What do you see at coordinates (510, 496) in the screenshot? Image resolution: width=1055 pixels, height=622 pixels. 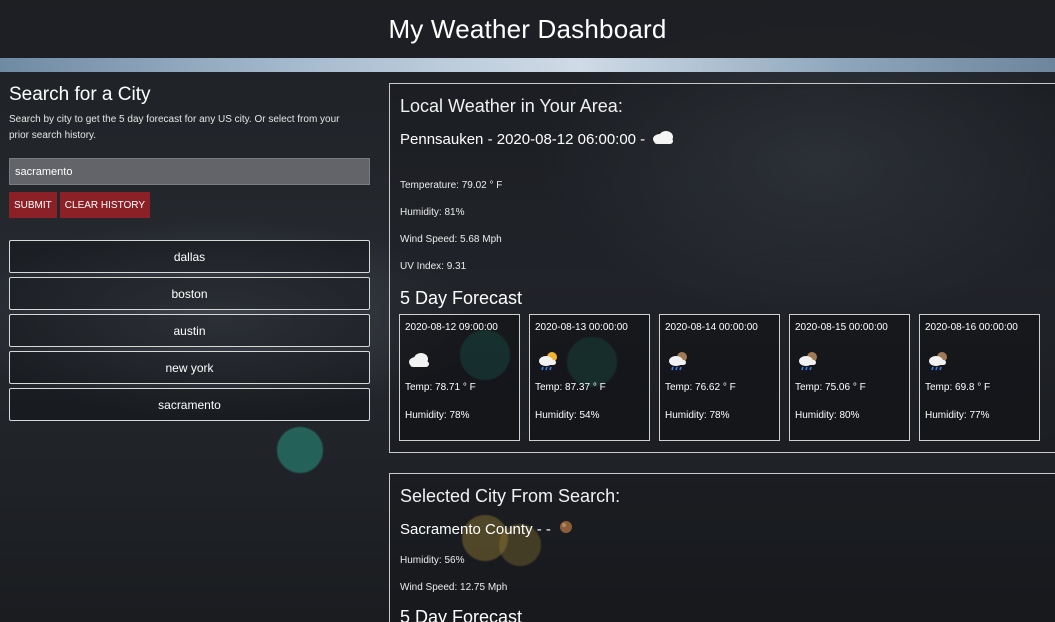 I see `selected-city-title: Selected City From Search:` at bounding box center [510, 496].